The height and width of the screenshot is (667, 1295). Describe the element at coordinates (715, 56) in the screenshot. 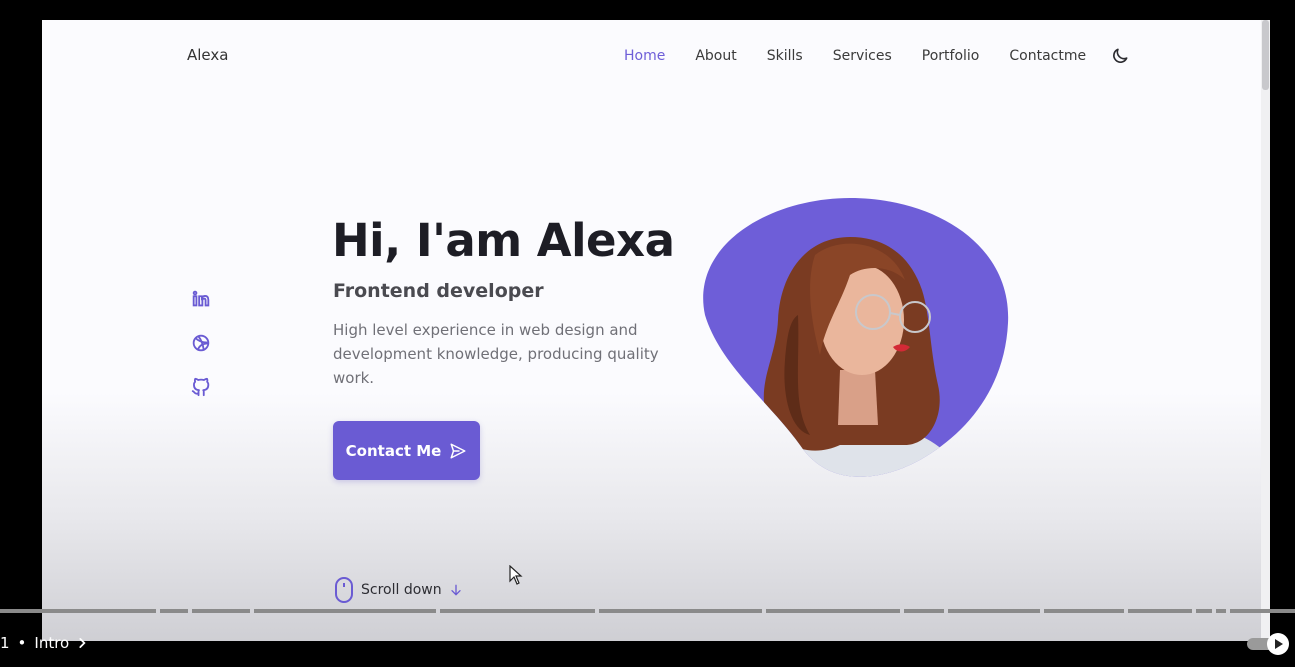

I see `nav-about: About` at that location.